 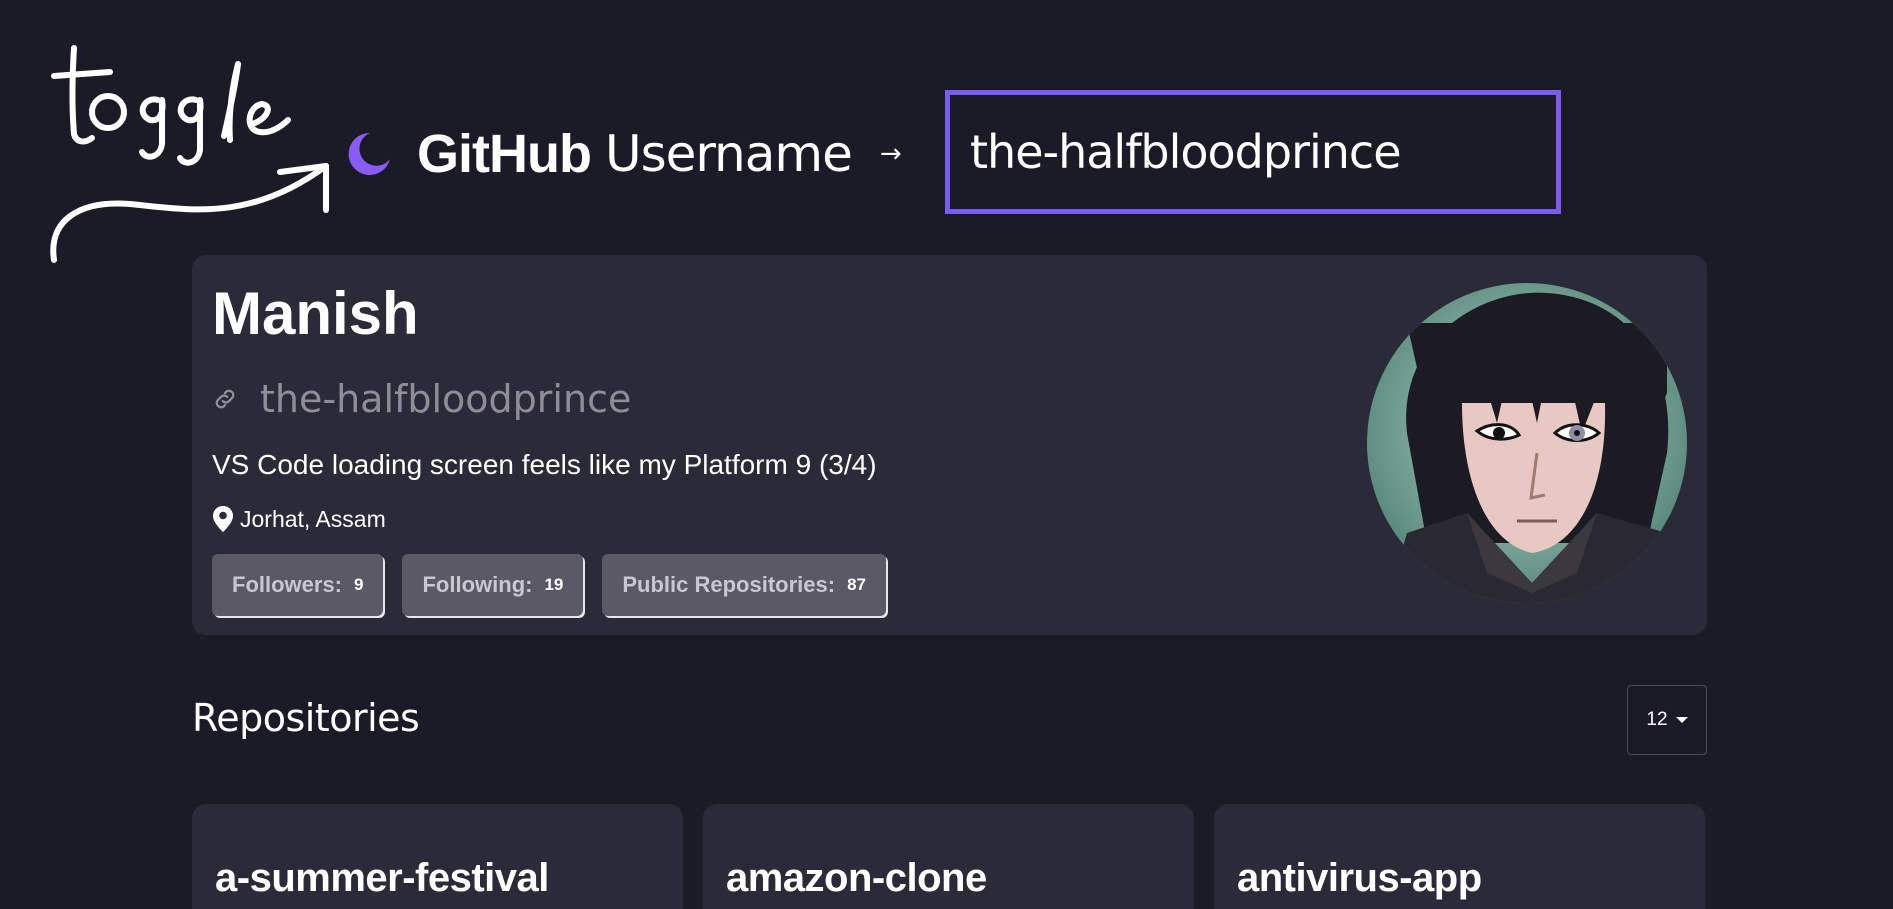 What do you see at coordinates (554, 584) in the screenshot?
I see `stat-value: 19` at bounding box center [554, 584].